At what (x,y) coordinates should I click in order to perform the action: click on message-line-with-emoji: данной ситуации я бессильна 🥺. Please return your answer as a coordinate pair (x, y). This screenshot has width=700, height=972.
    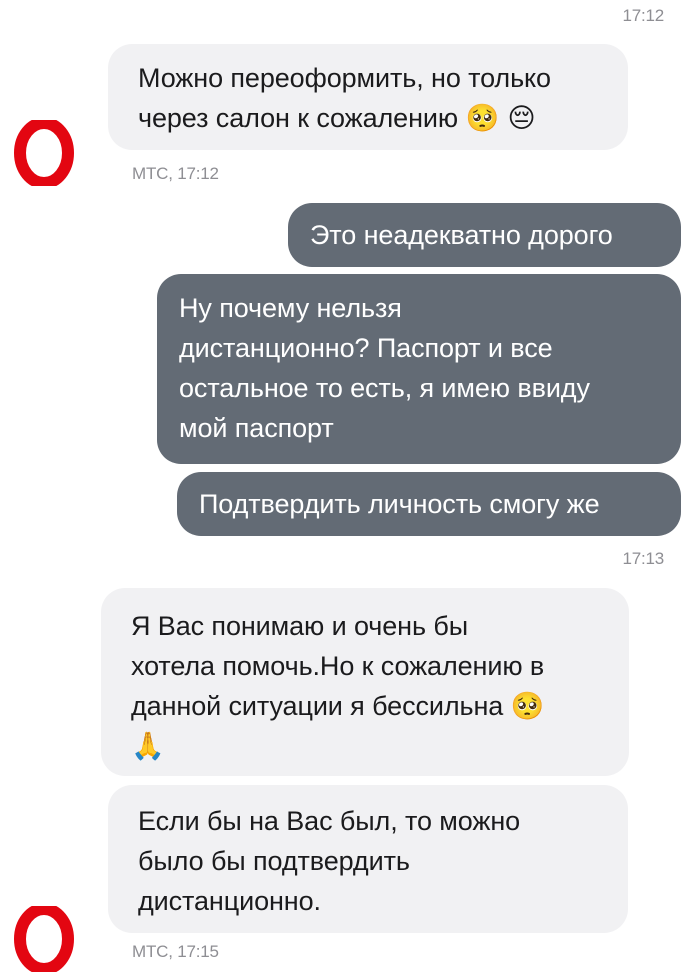
    Looking at the image, I should click on (366, 706).